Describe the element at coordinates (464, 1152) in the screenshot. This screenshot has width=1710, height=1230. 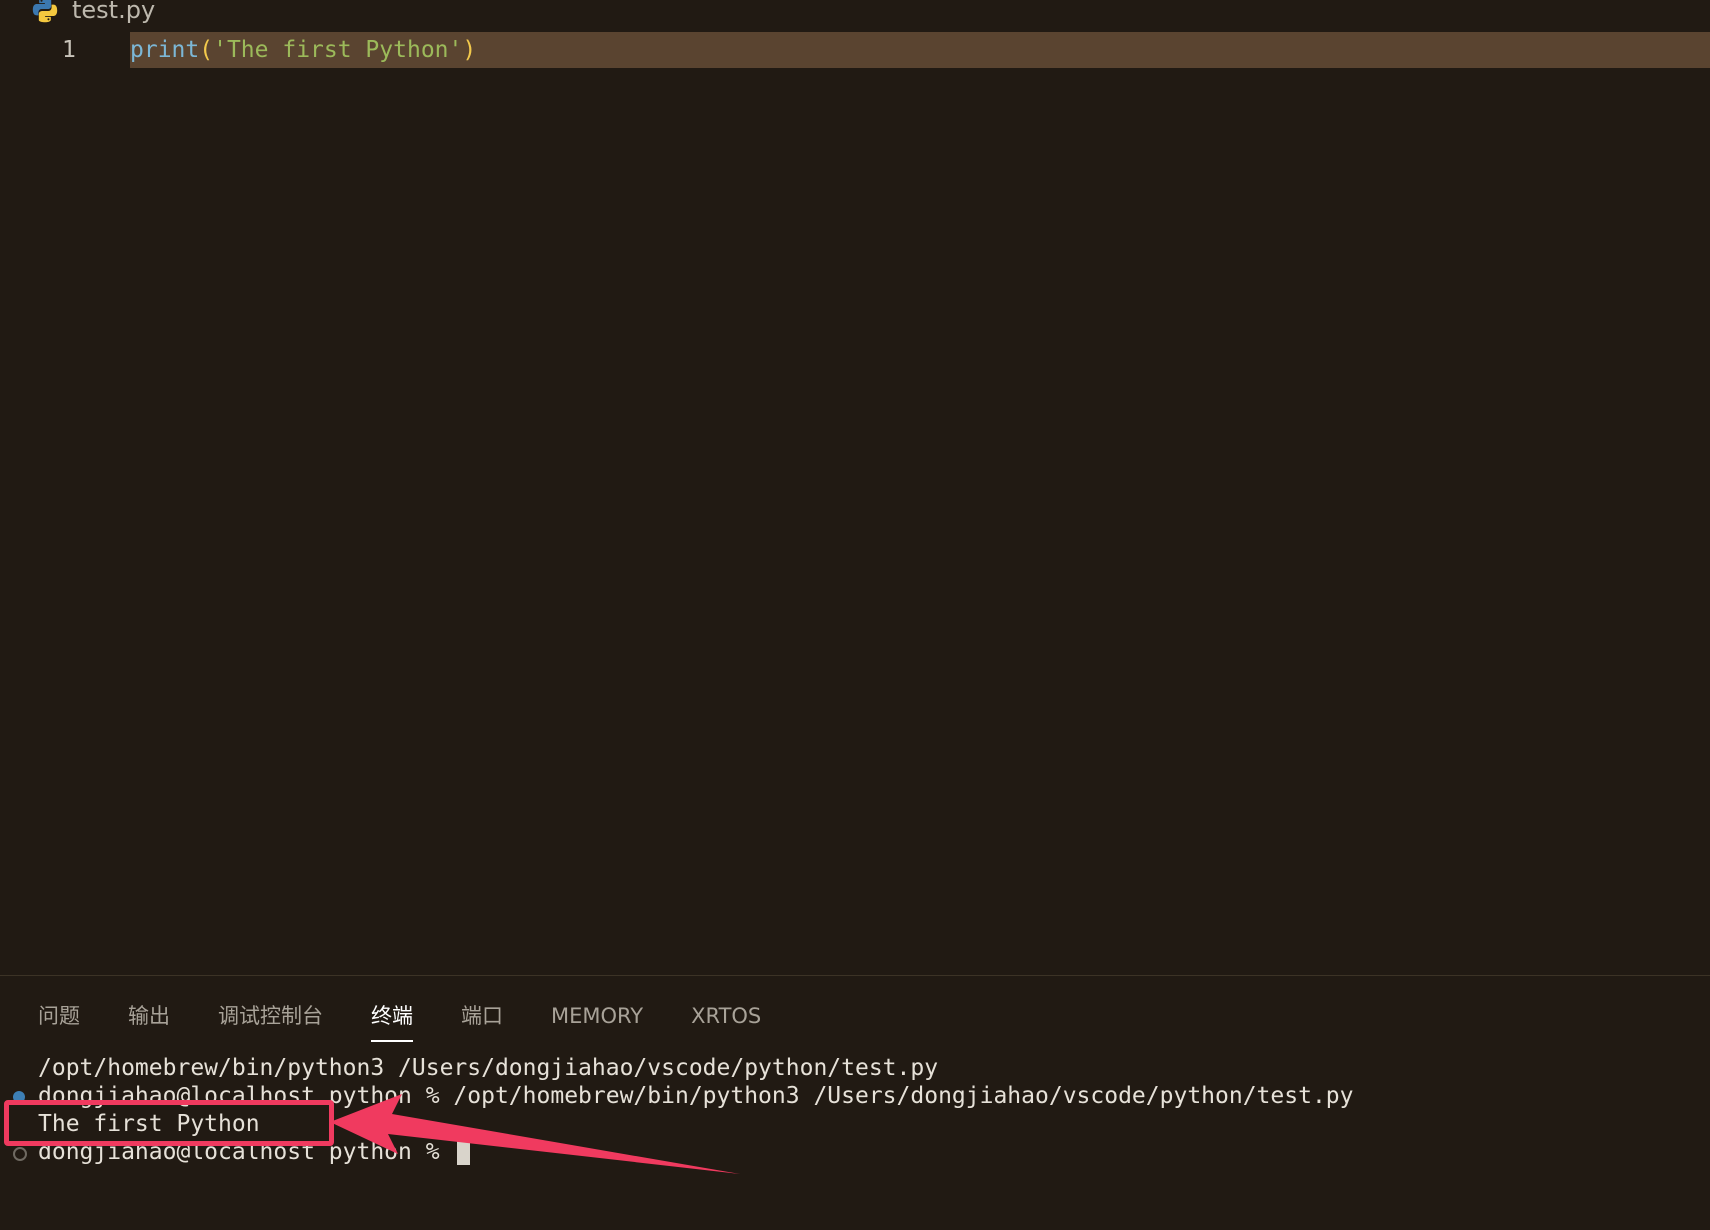
I see `terminal-cursor` at that location.